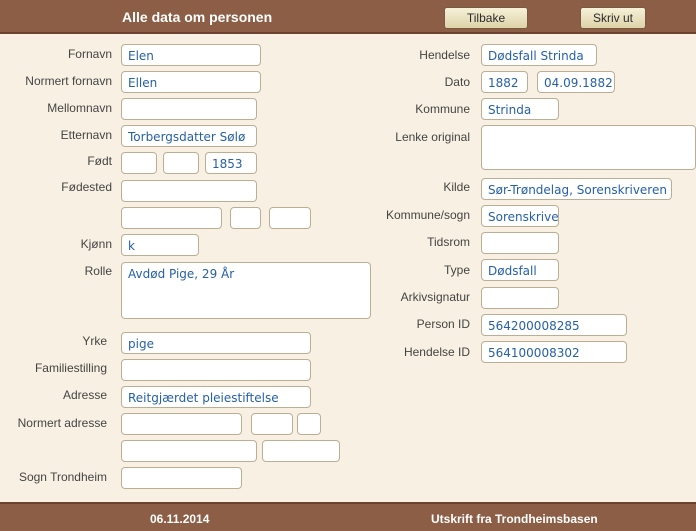 Image resolution: width=696 pixels, height=531 pixels. What do you see at coordinates (514, 519) in the screenshot?
I see `footer-source: Utskrift fra Trondheimsbasen` at bounding box center [514, 519].